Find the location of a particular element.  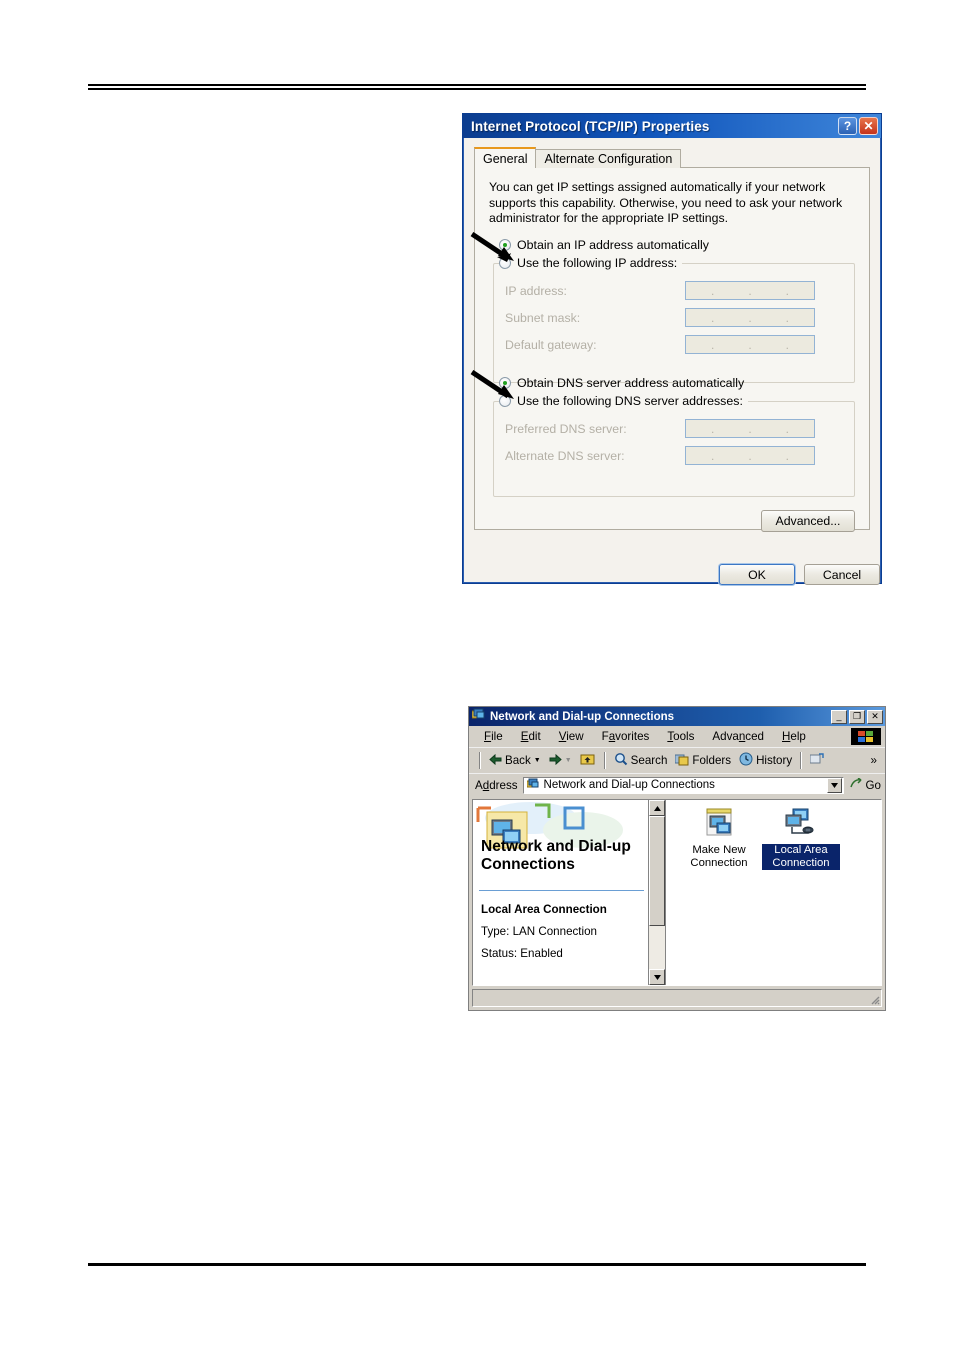

dialog-title: Internet Protocol (TCP/IP) Properties is located at coordinates (590, 126).